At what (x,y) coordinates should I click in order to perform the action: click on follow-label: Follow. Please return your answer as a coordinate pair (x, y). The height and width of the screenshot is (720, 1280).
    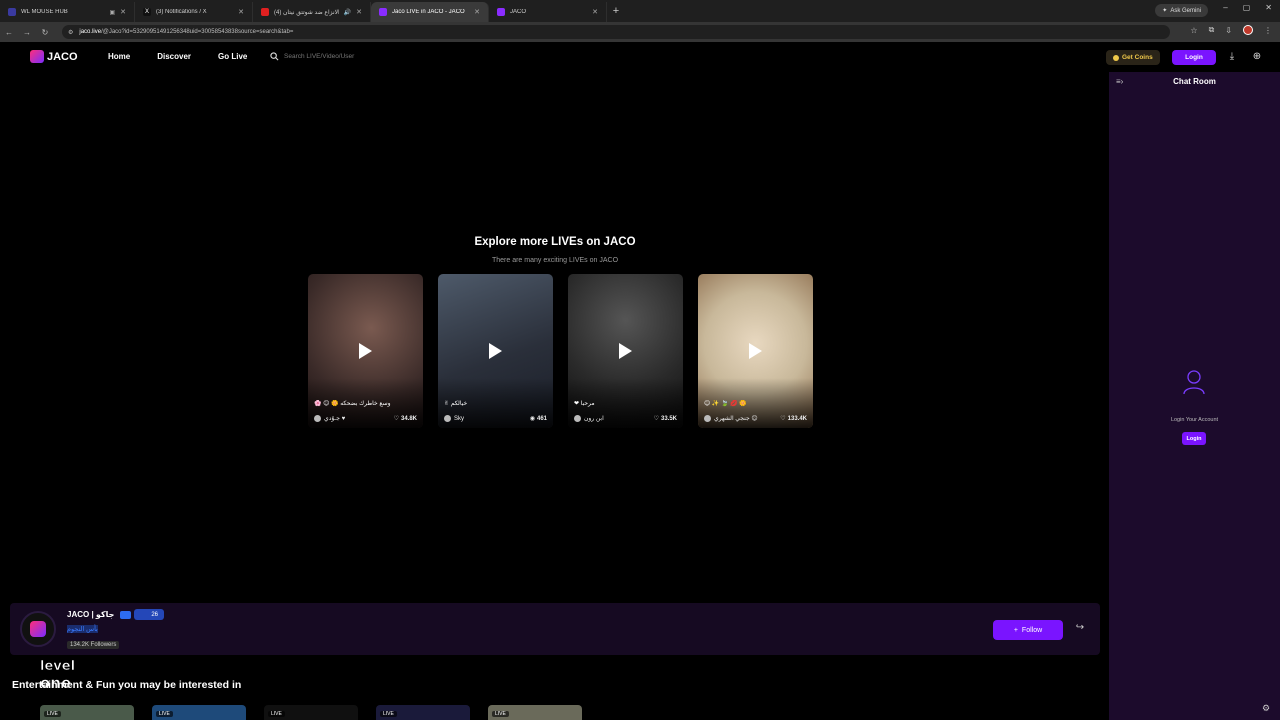
    Looking at the image, I should click on (1032, 630).